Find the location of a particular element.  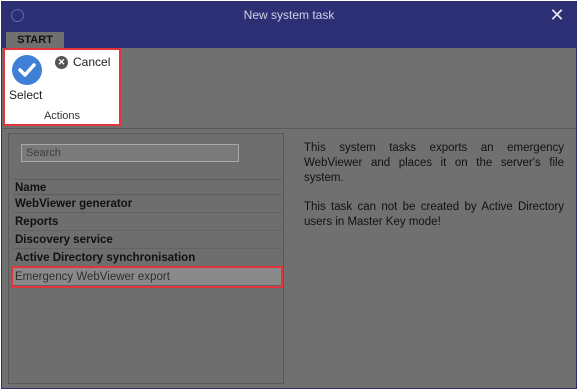

group-label-actions: Actions is located at coordinates (62, 116).